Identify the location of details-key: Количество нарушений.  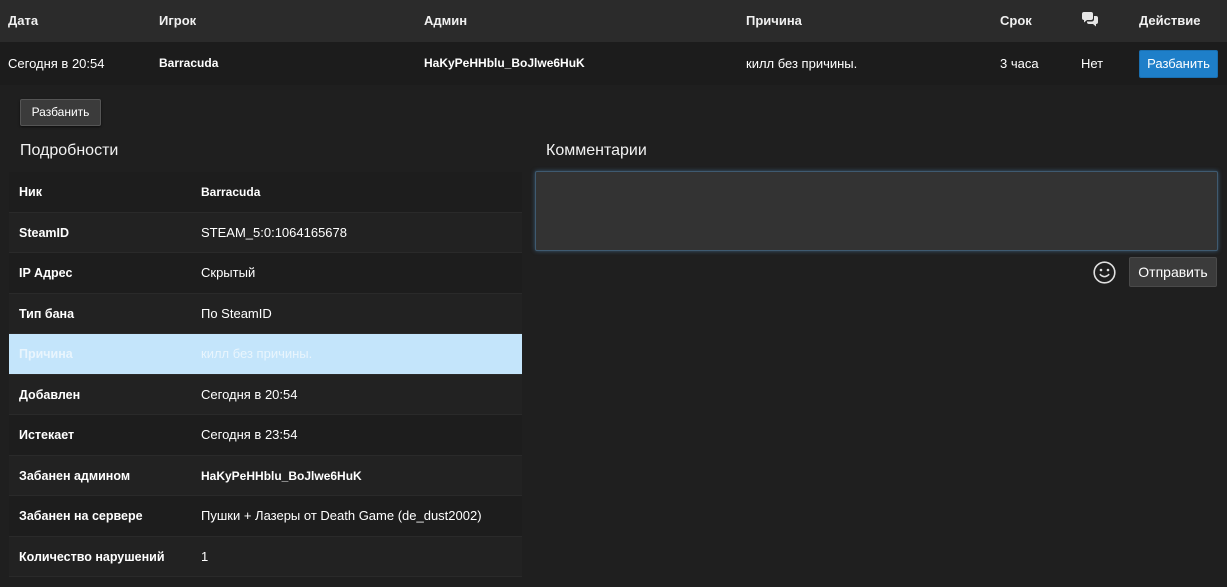
(92, 556).